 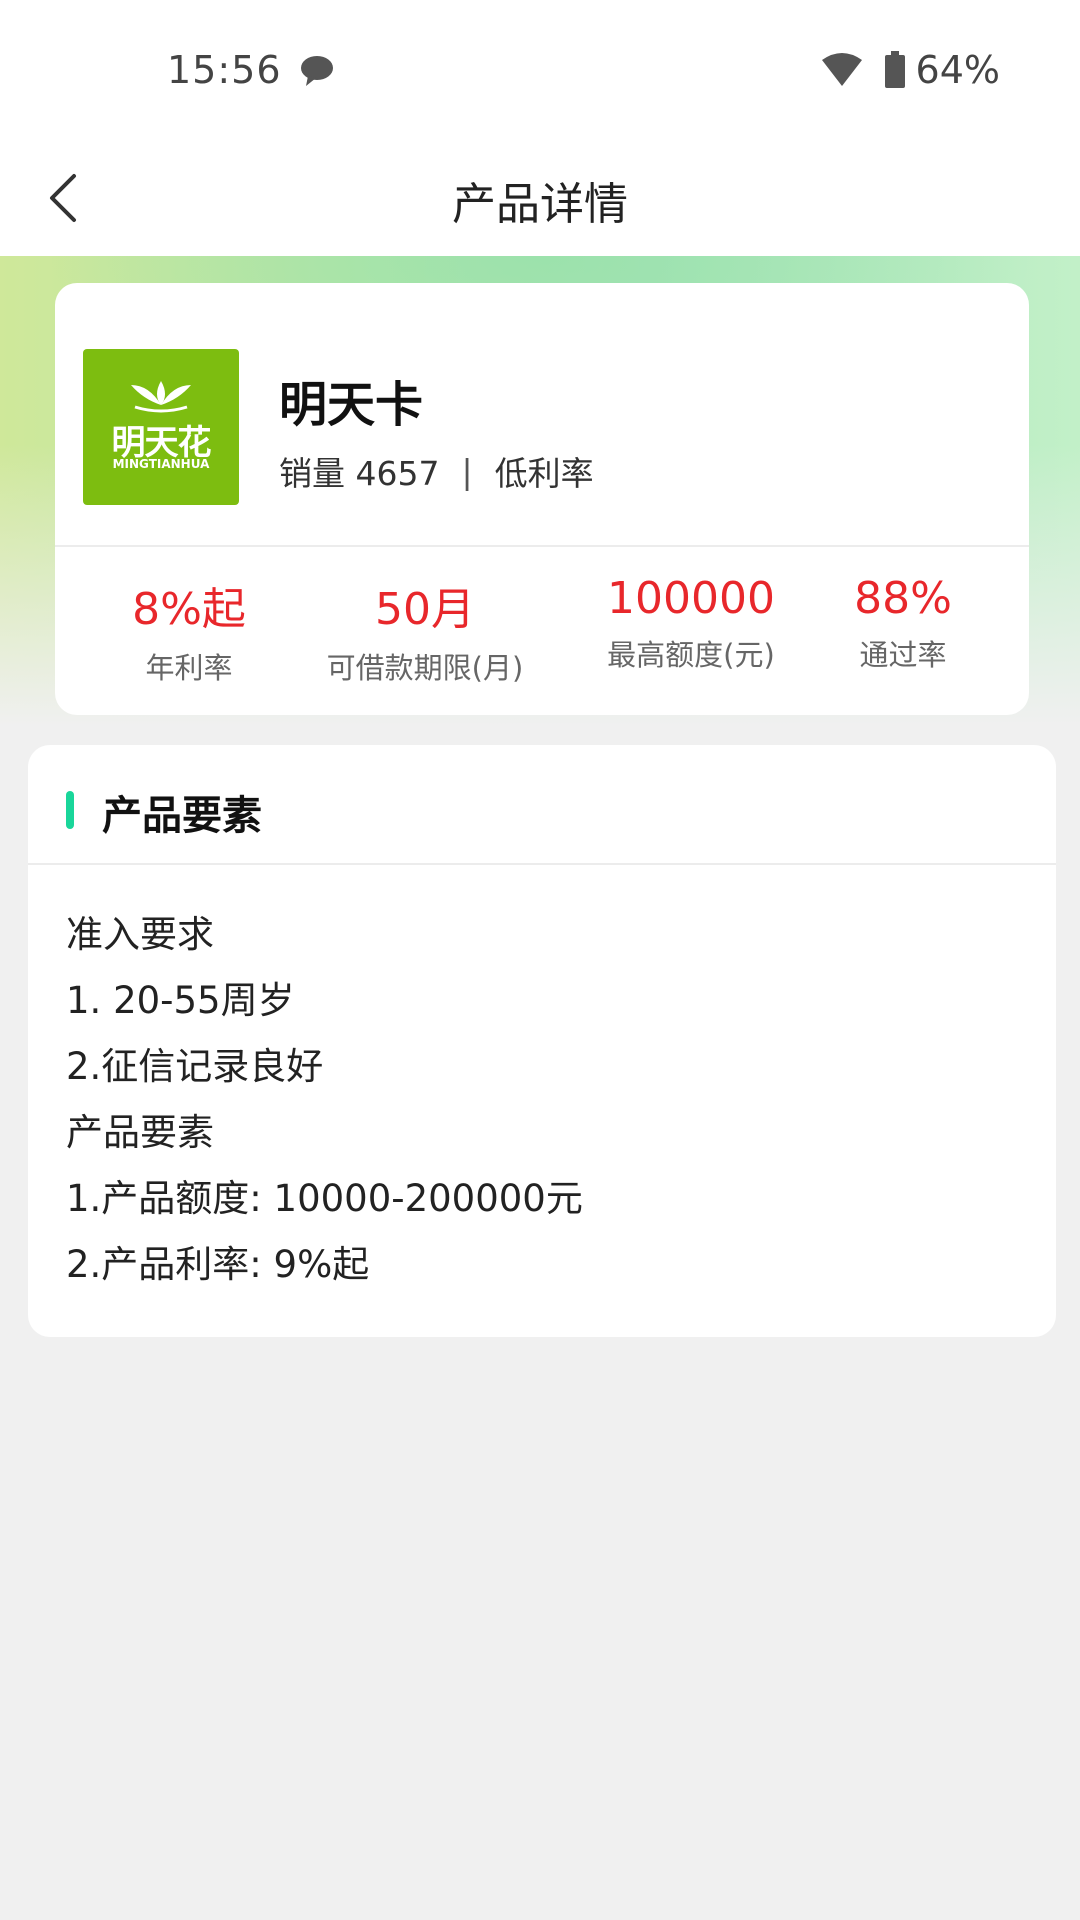 I want to click on sales-count: 销量 4657, so click(x=359, y=473).